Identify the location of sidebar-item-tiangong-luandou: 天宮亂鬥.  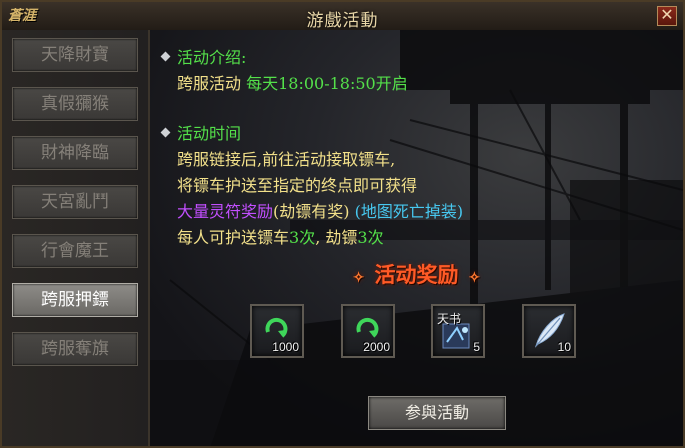
(75, 202).